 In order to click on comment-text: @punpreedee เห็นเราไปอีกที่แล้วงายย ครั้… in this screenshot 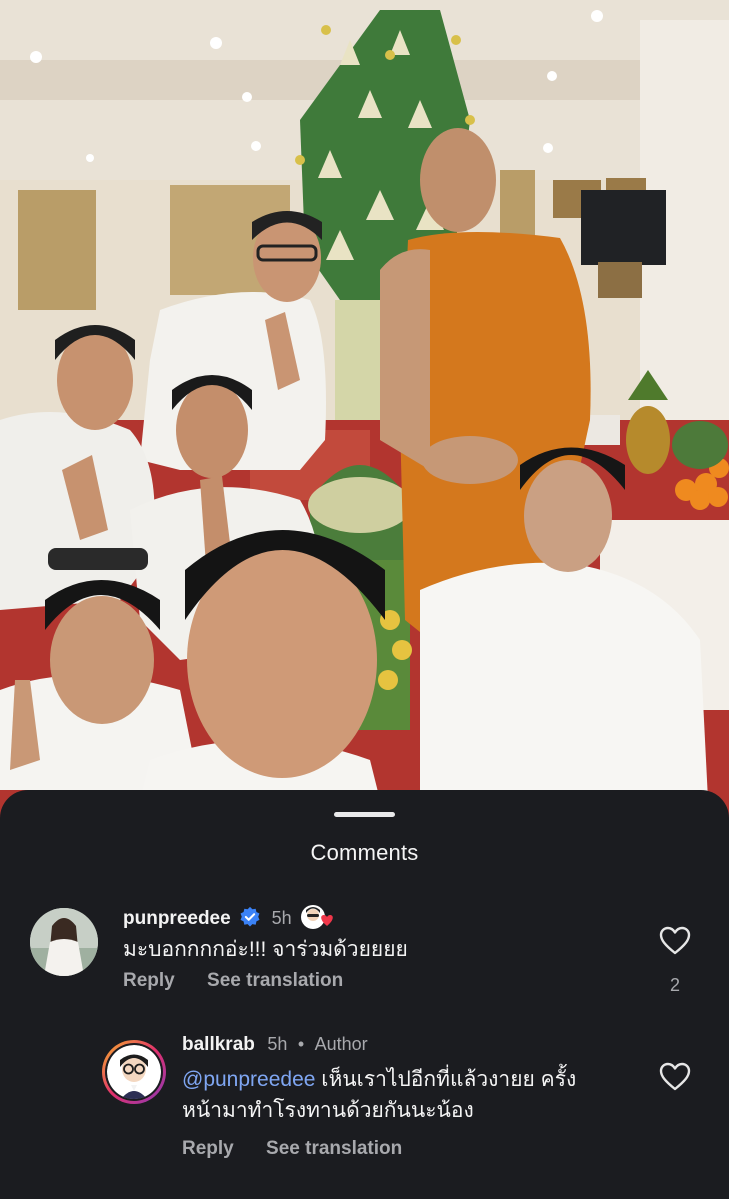, I will do `click(417, 1095)`.